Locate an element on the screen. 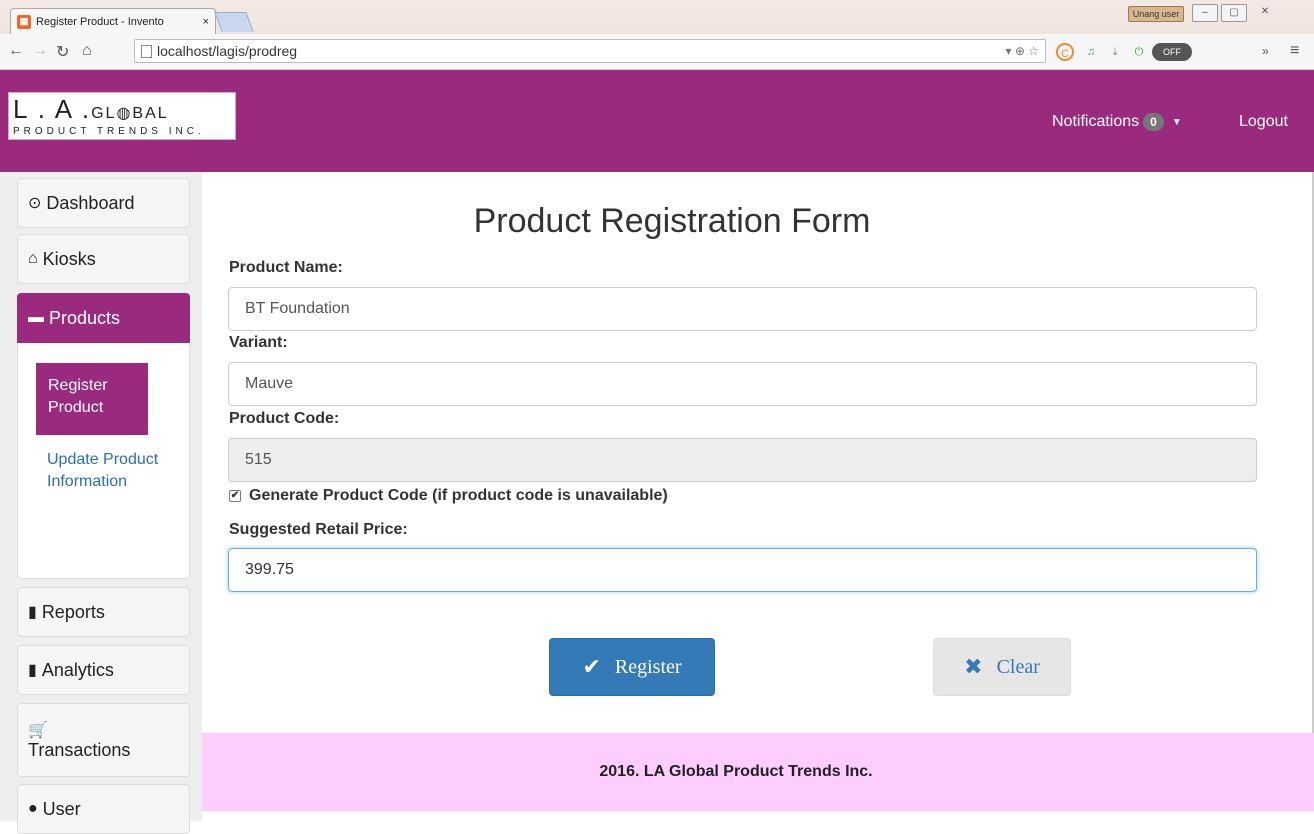 This screenshot has width=1314, height=834. menu-icon: ≡ is located at coordinates (1294, 51).